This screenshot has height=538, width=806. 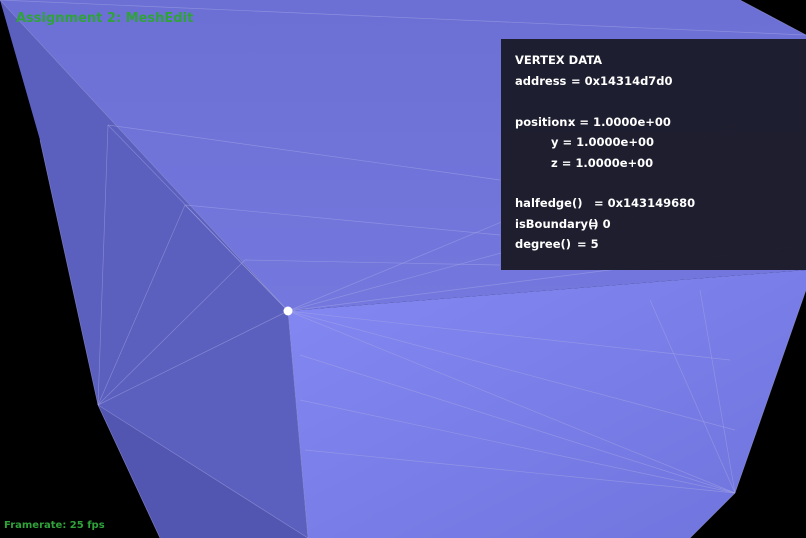 What do you see at coordinates (559, 60) in the screenshot?
I see `panel-heading: VERTEX DATA` at bounding box center [559, 60].